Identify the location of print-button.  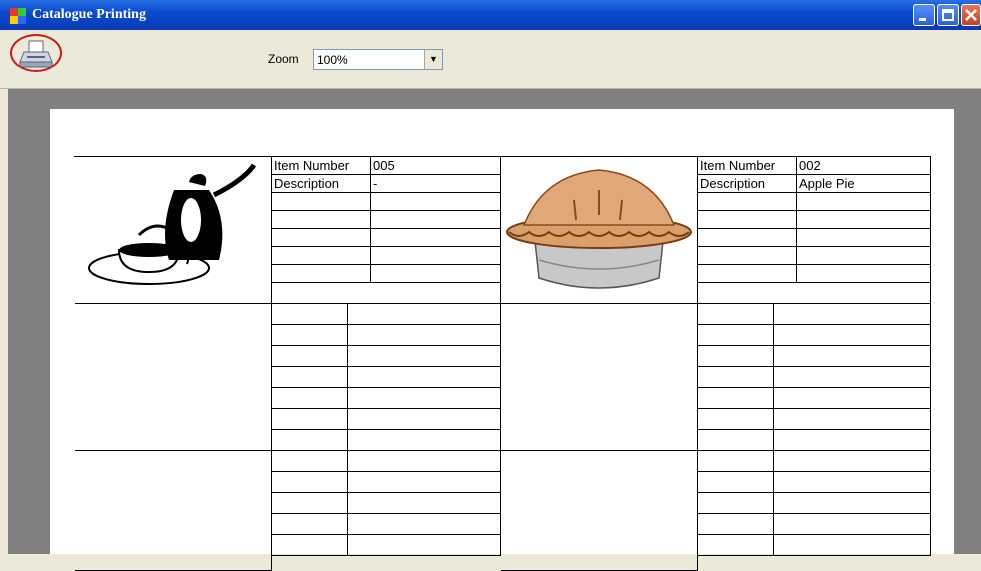
(37, 54).